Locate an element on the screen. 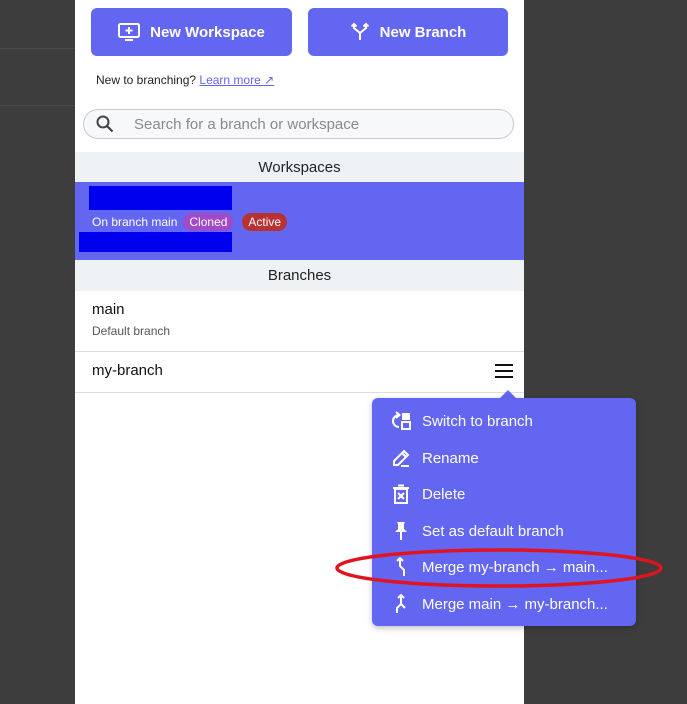 The image size is (687, 704). search-input is located at coordinates (314, 124).